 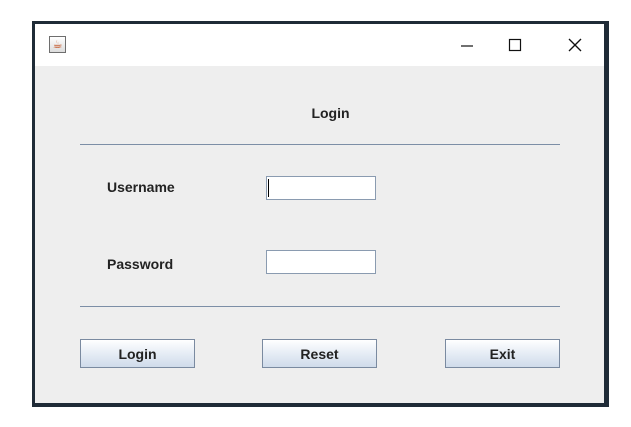 I want to click on title-bar: ☕, so click(x=319, y=45).